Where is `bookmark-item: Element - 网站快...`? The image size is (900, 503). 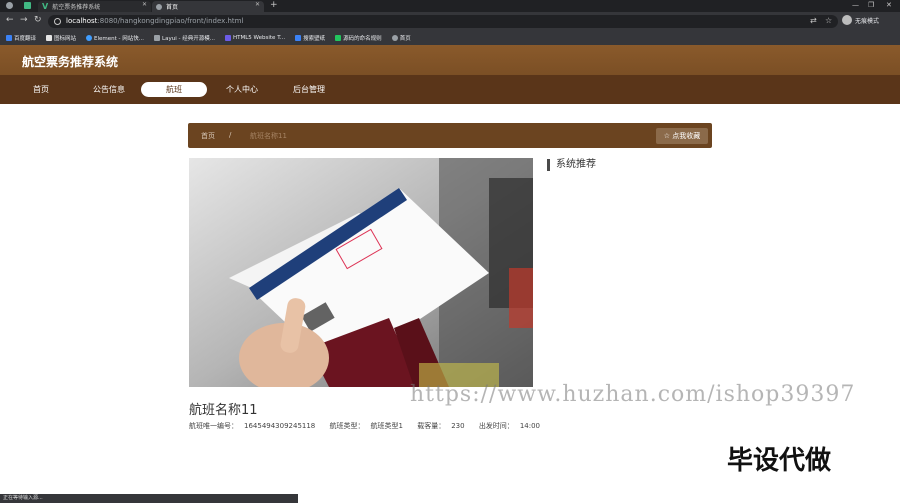
bookmark-item: Element - 网站快... is located at coordinates (115, 38).